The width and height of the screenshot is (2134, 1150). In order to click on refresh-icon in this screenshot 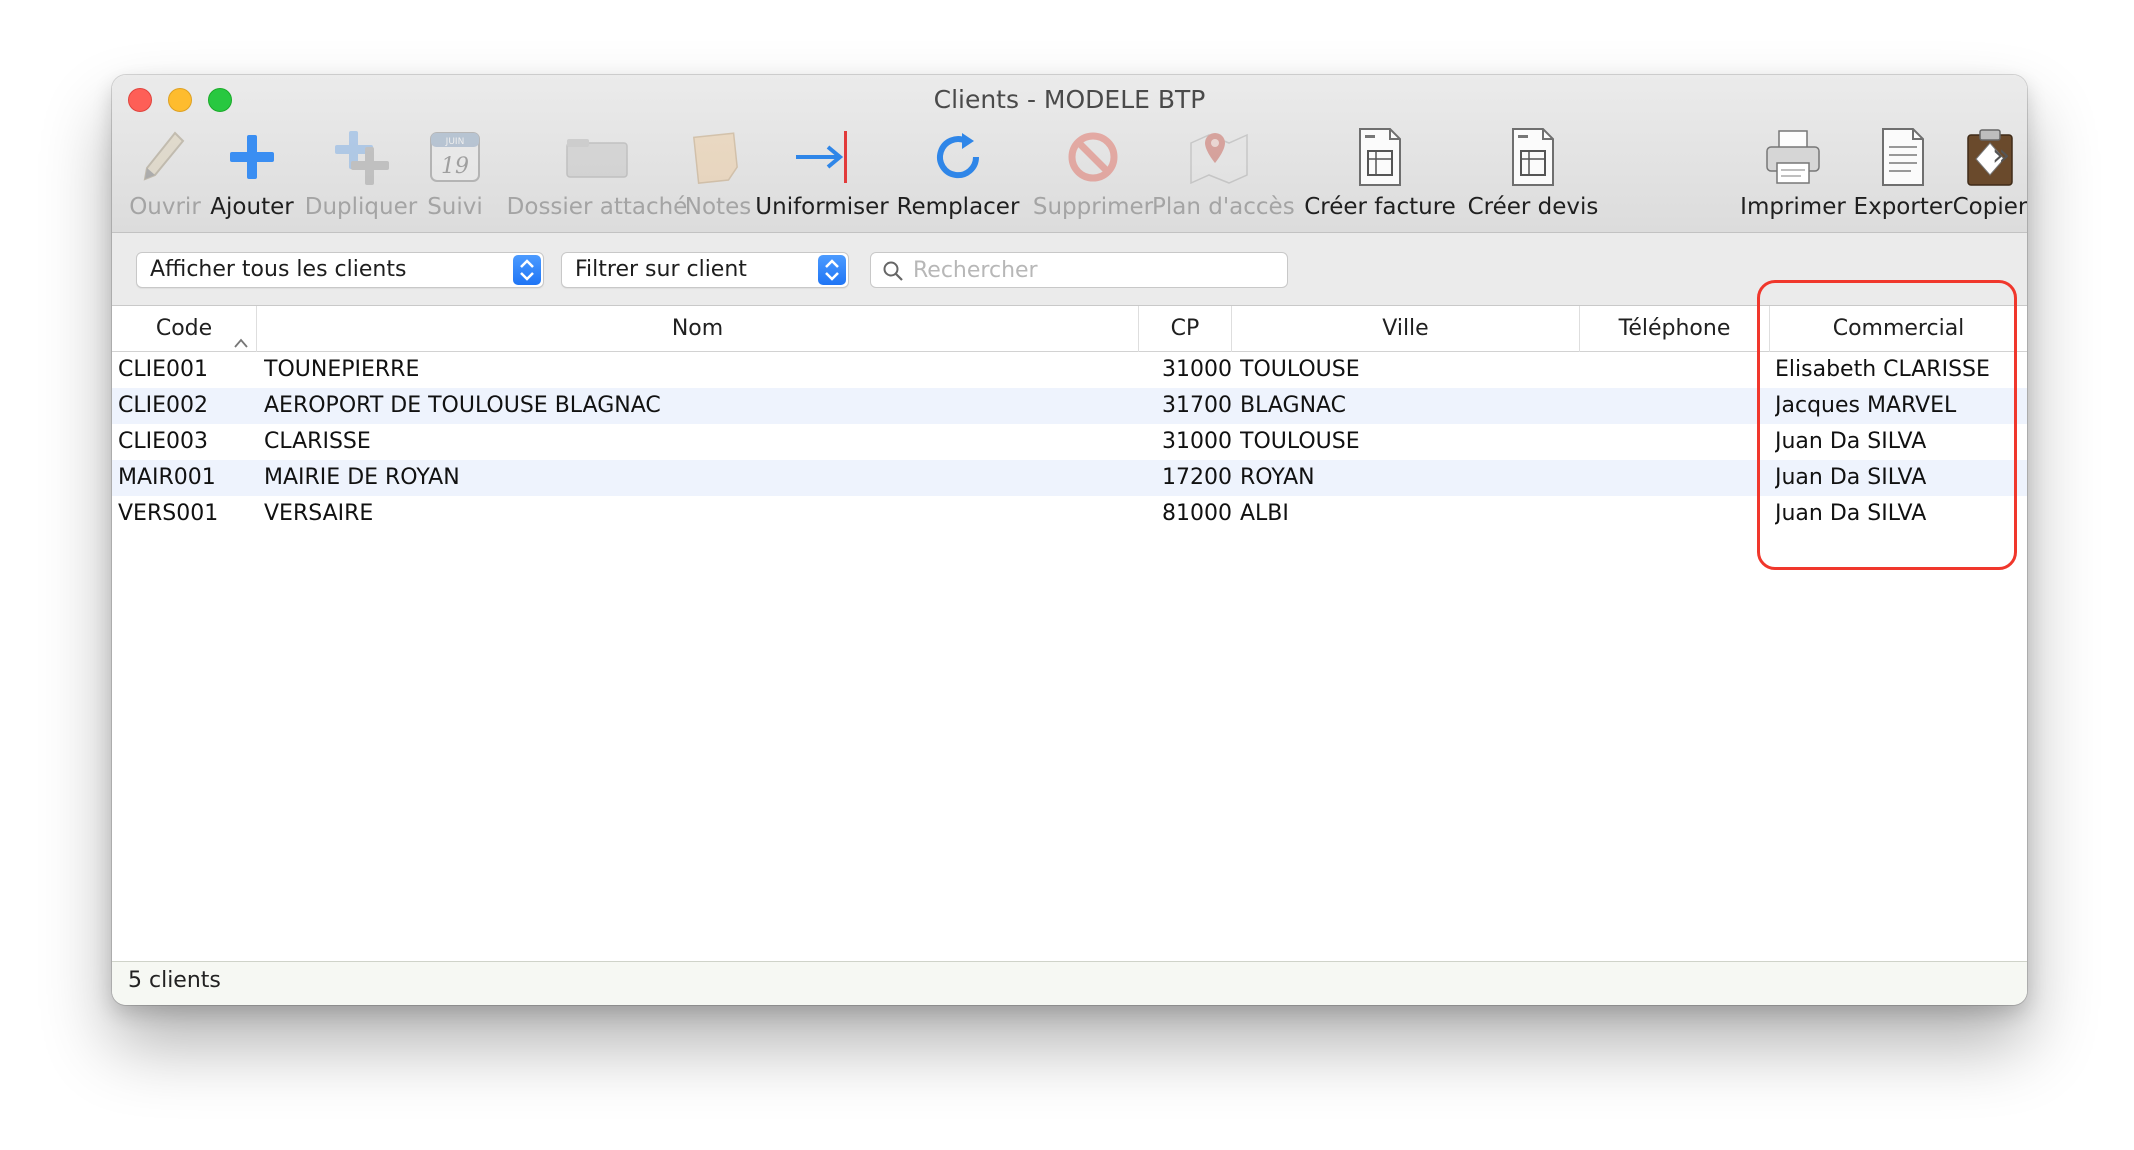, I will do `click(958, 157)`.